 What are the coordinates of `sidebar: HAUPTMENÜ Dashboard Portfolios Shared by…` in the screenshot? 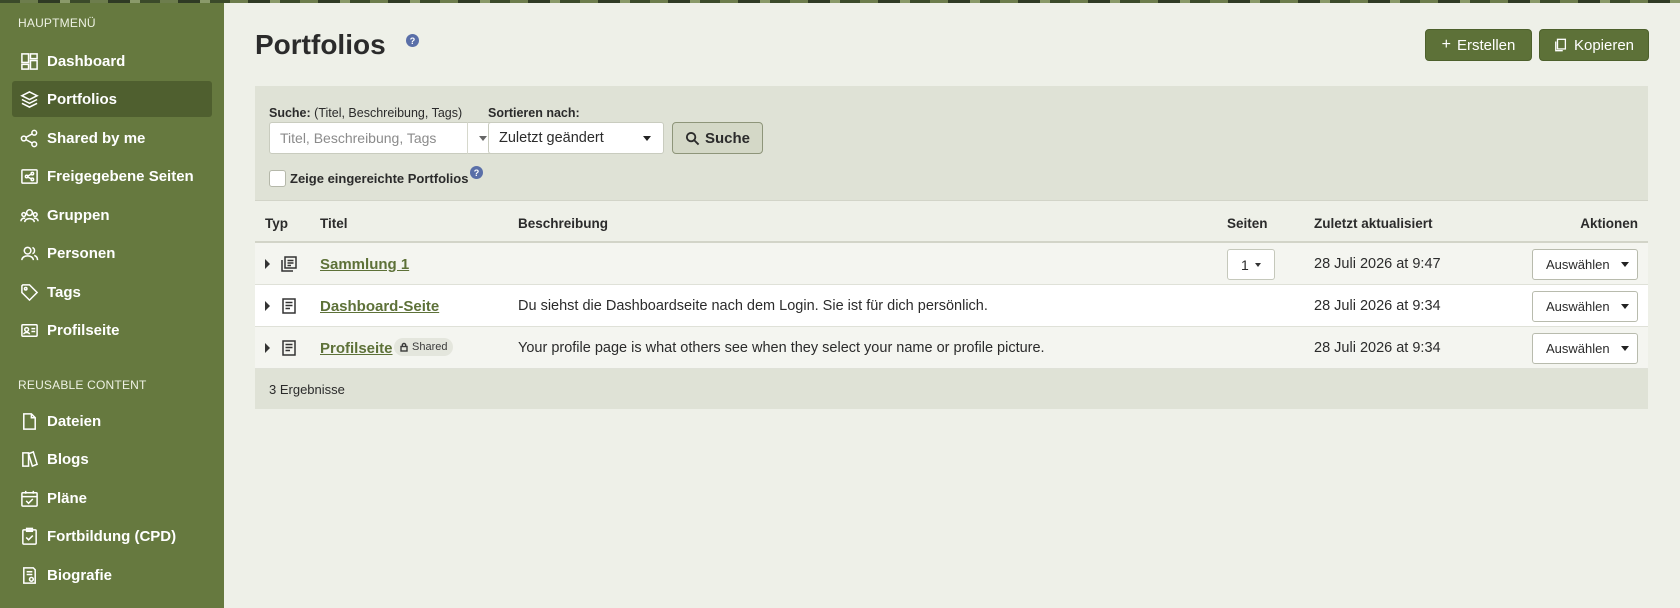 It's located at (112, 305).